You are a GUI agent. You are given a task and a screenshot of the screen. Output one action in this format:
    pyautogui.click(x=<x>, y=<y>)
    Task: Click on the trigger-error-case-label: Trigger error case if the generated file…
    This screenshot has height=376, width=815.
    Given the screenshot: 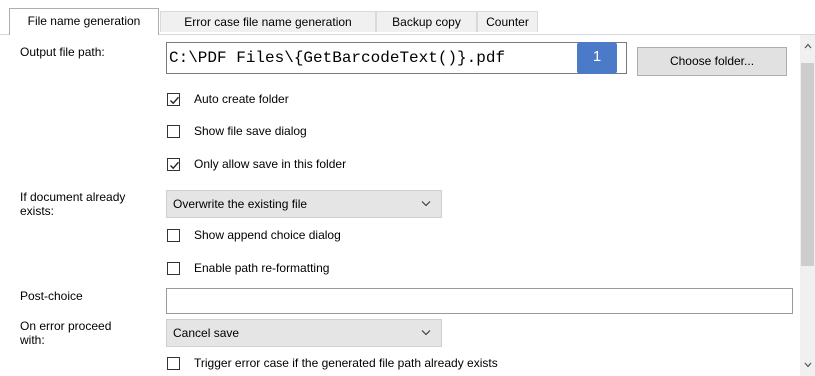 What is the action you would take?
    pyautogui.click(x=346, y=363)
    